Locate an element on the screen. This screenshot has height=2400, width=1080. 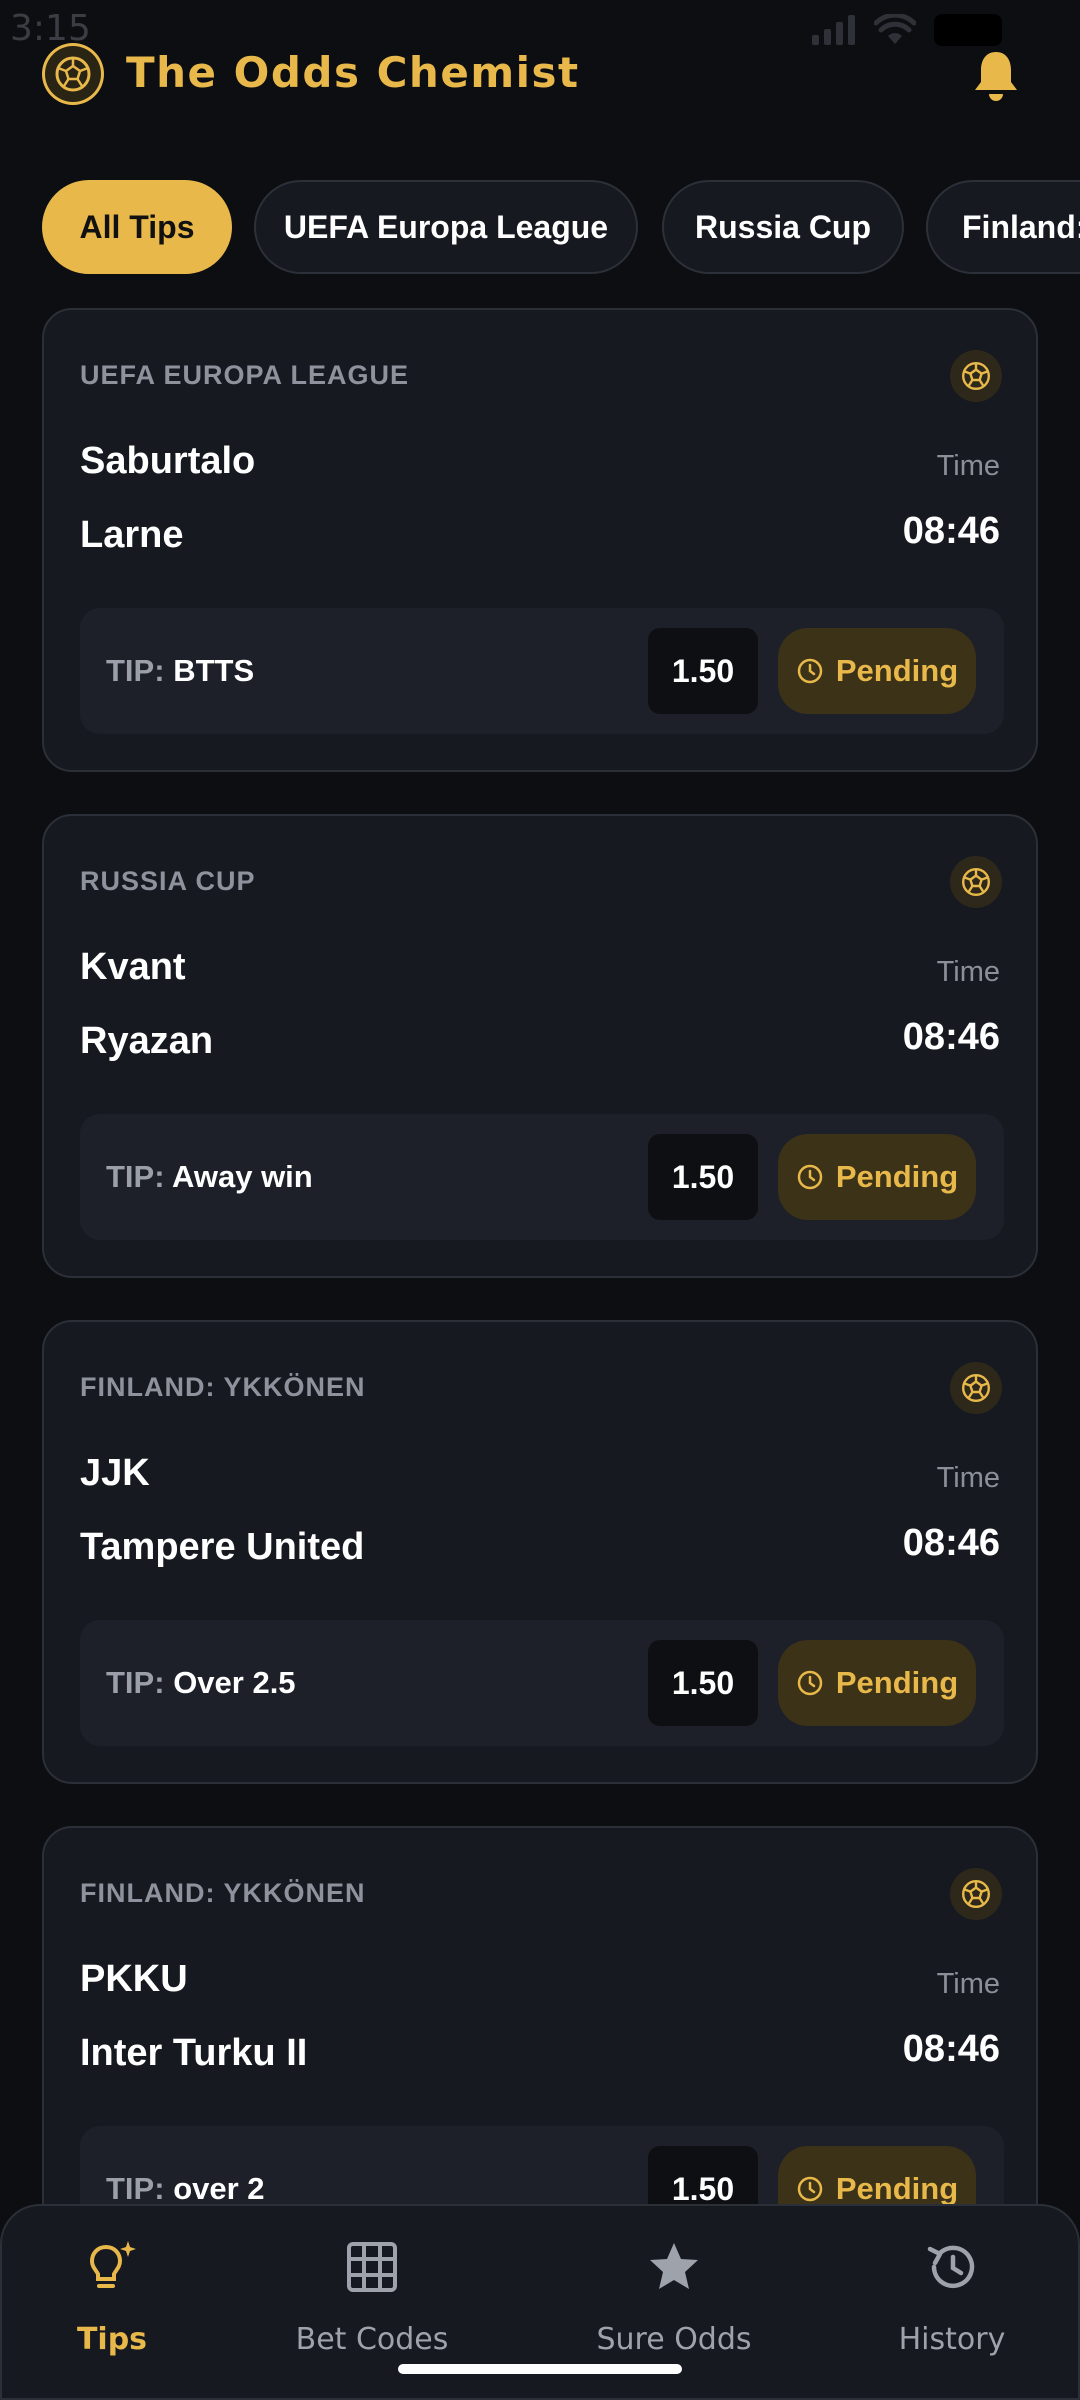
tip-text: TIP: over 2 is located at coordinates (185, 2189).